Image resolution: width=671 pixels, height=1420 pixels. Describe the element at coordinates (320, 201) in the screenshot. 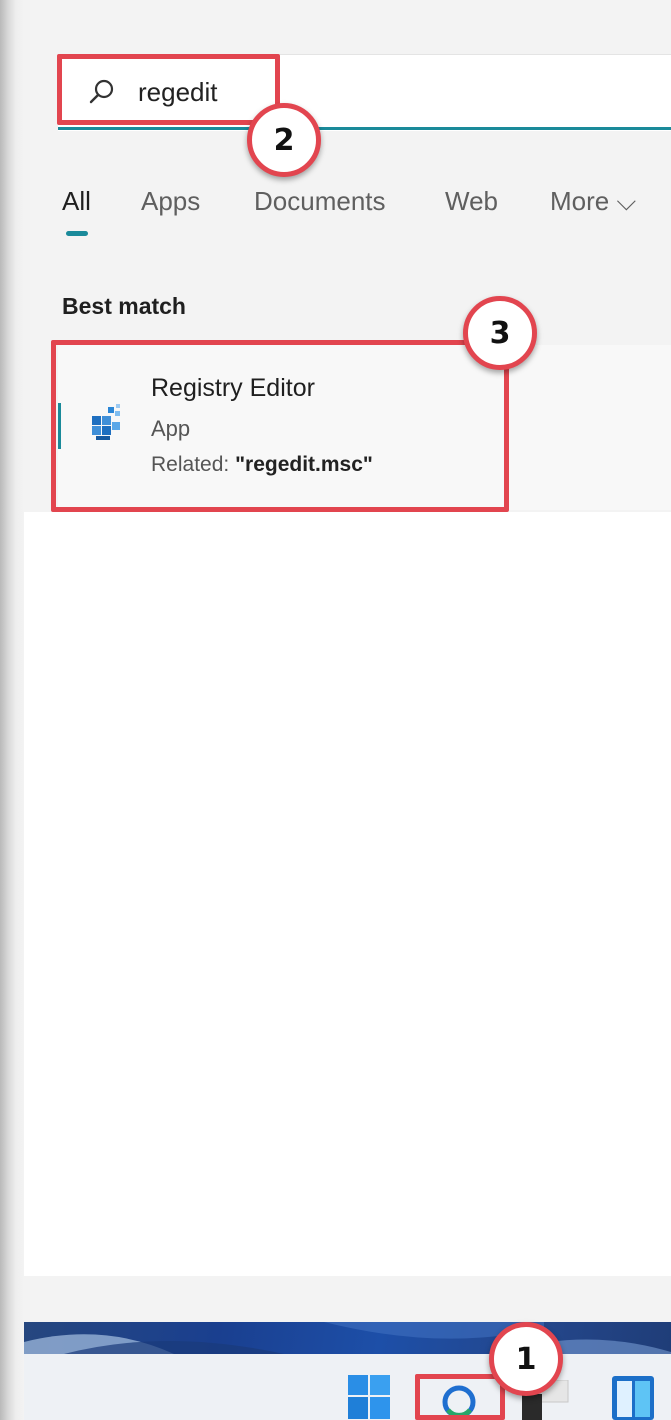

I see `tab-documents: Documents` at that location.